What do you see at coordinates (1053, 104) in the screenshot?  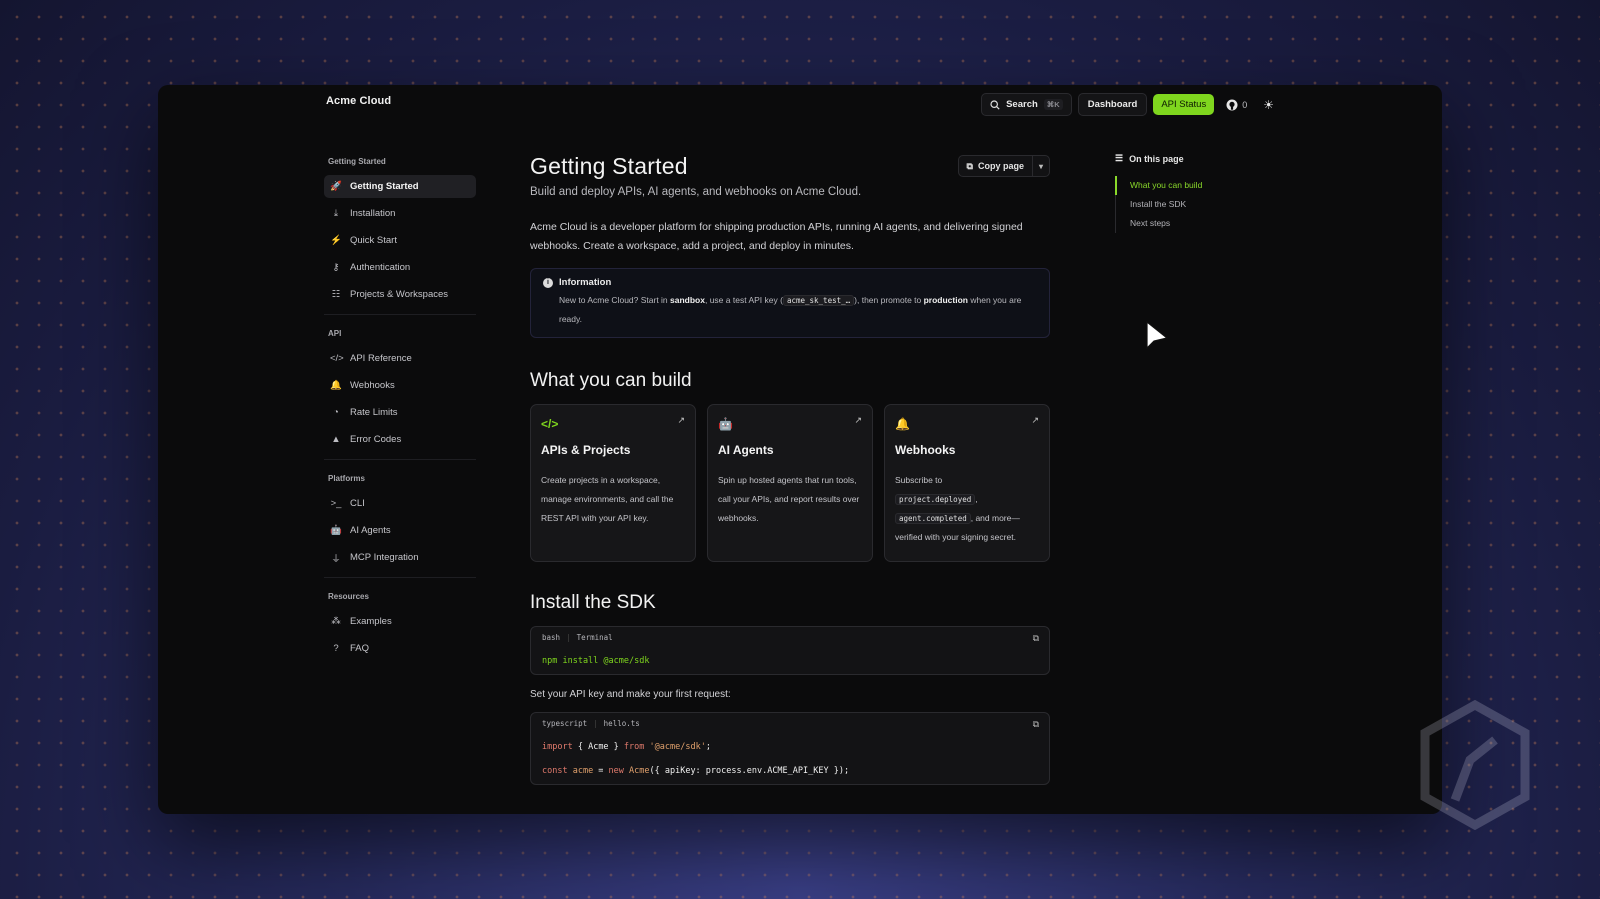 I see `search-shortcut: ⌘K` at bounding box center [1053, 104].